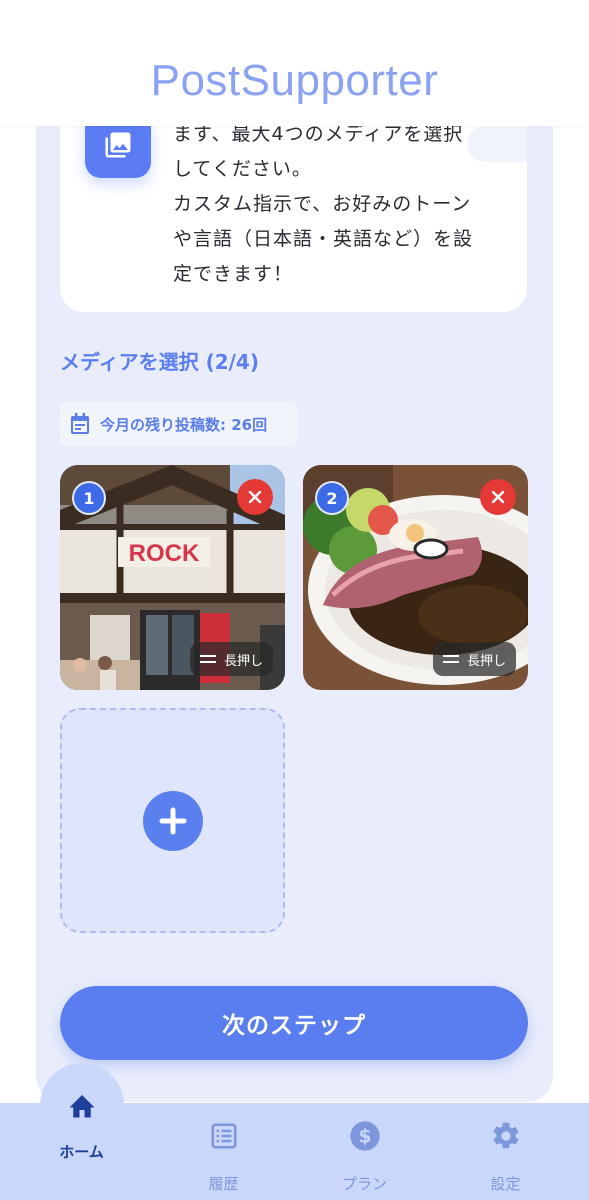  I want to click on tab-plan: $ プラン, so click(364, 1151).